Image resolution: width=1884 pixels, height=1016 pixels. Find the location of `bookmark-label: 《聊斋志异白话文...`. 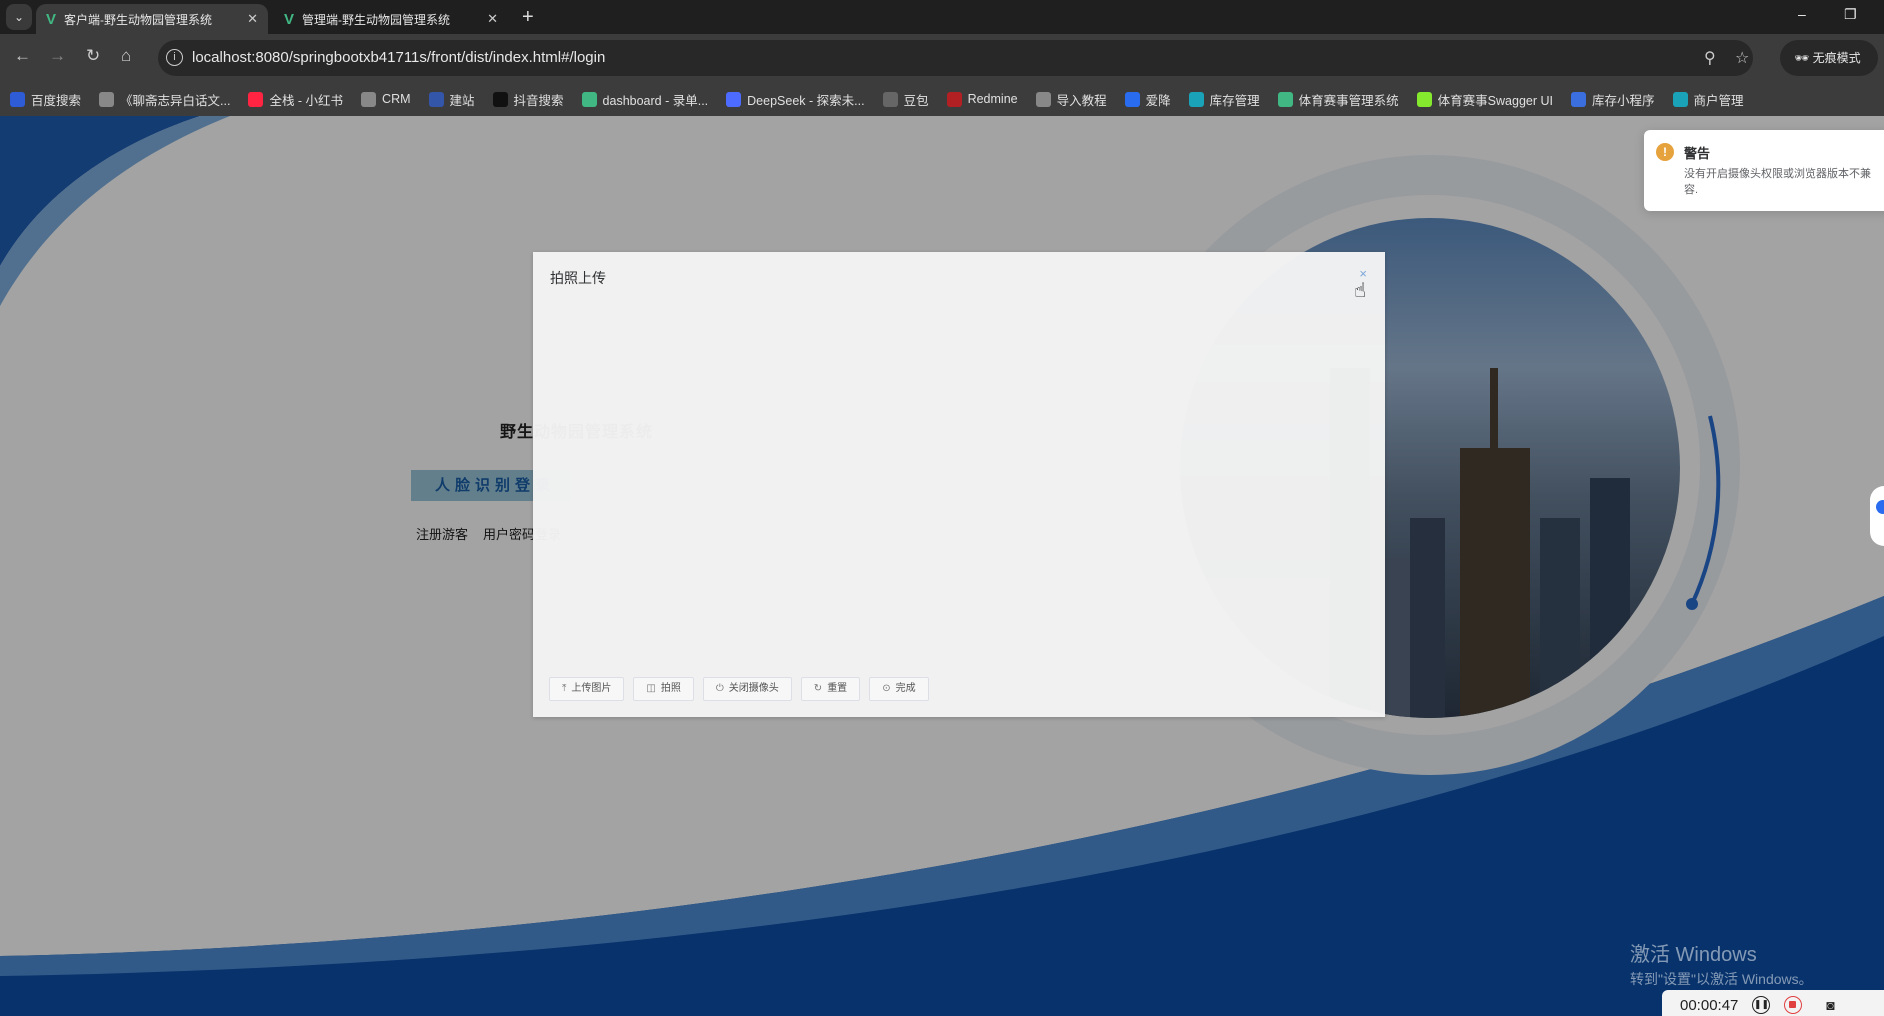

bookmark-label: 《聊斋志异白话文... is located at coordinates (175, 100).